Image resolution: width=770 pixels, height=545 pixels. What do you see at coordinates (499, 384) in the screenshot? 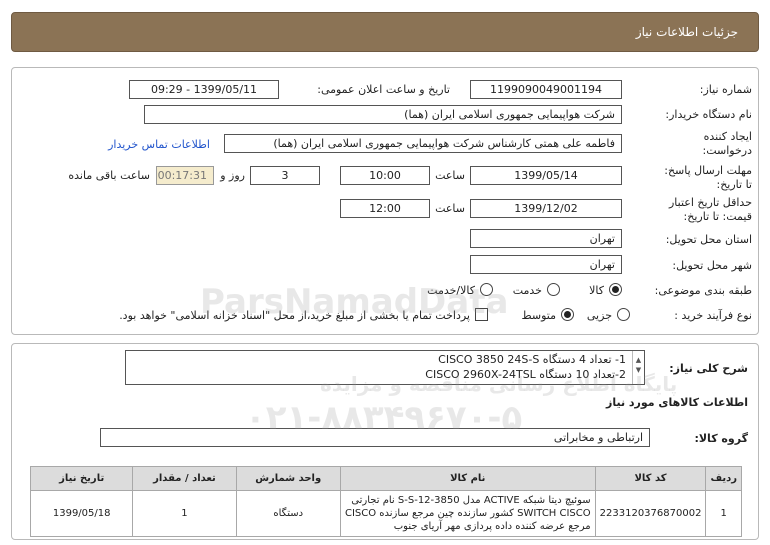
I see `watermark-text: پایگاه اطلاع رسانی مناقصه و مزایده` at bounding box center [499, 384].